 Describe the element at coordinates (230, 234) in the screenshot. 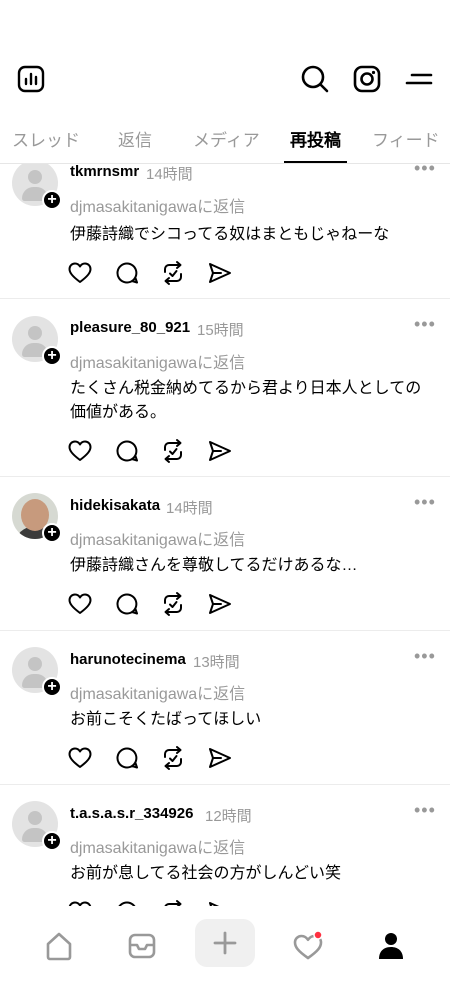

I see `post-text: 伊藤詩織でシコってる奴はまともじゃねーな` at that location.